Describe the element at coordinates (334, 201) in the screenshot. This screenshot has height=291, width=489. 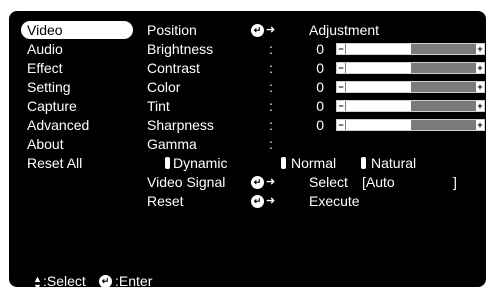
I see `reset-execute-button: Execute` at that location.